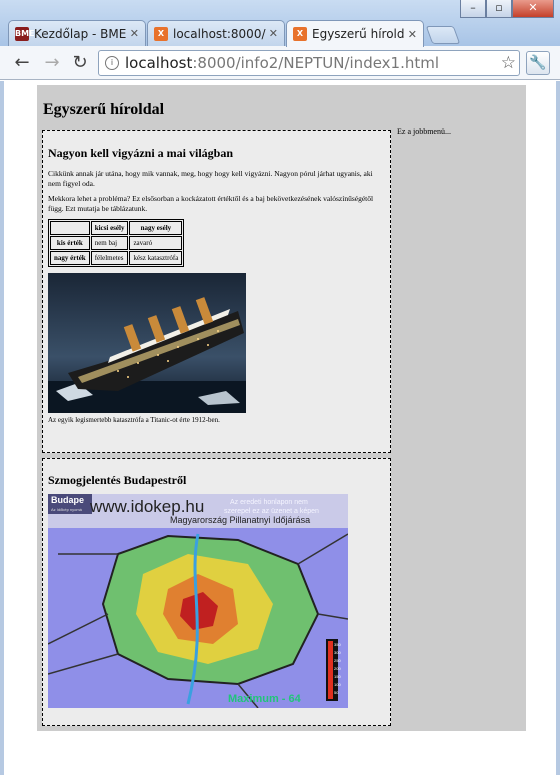 The width and height of the screenshot is (560, 775). Describe the element at coordinates (240, 520) in the screenshot. I see `map-subtitle: Magyarország Pillanatnyi Időjárása` at that location.